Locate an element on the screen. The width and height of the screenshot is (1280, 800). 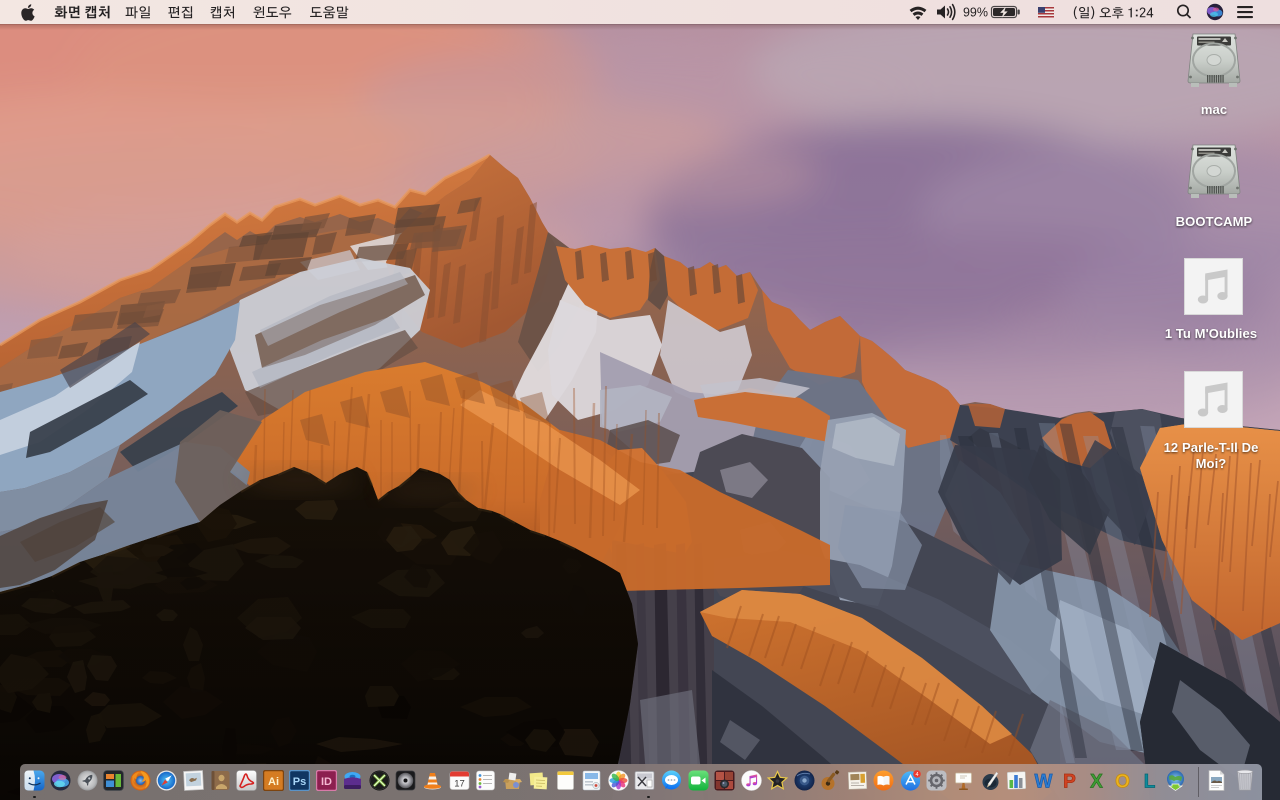
svg-text: 17 is located at coordinates (459, 784).